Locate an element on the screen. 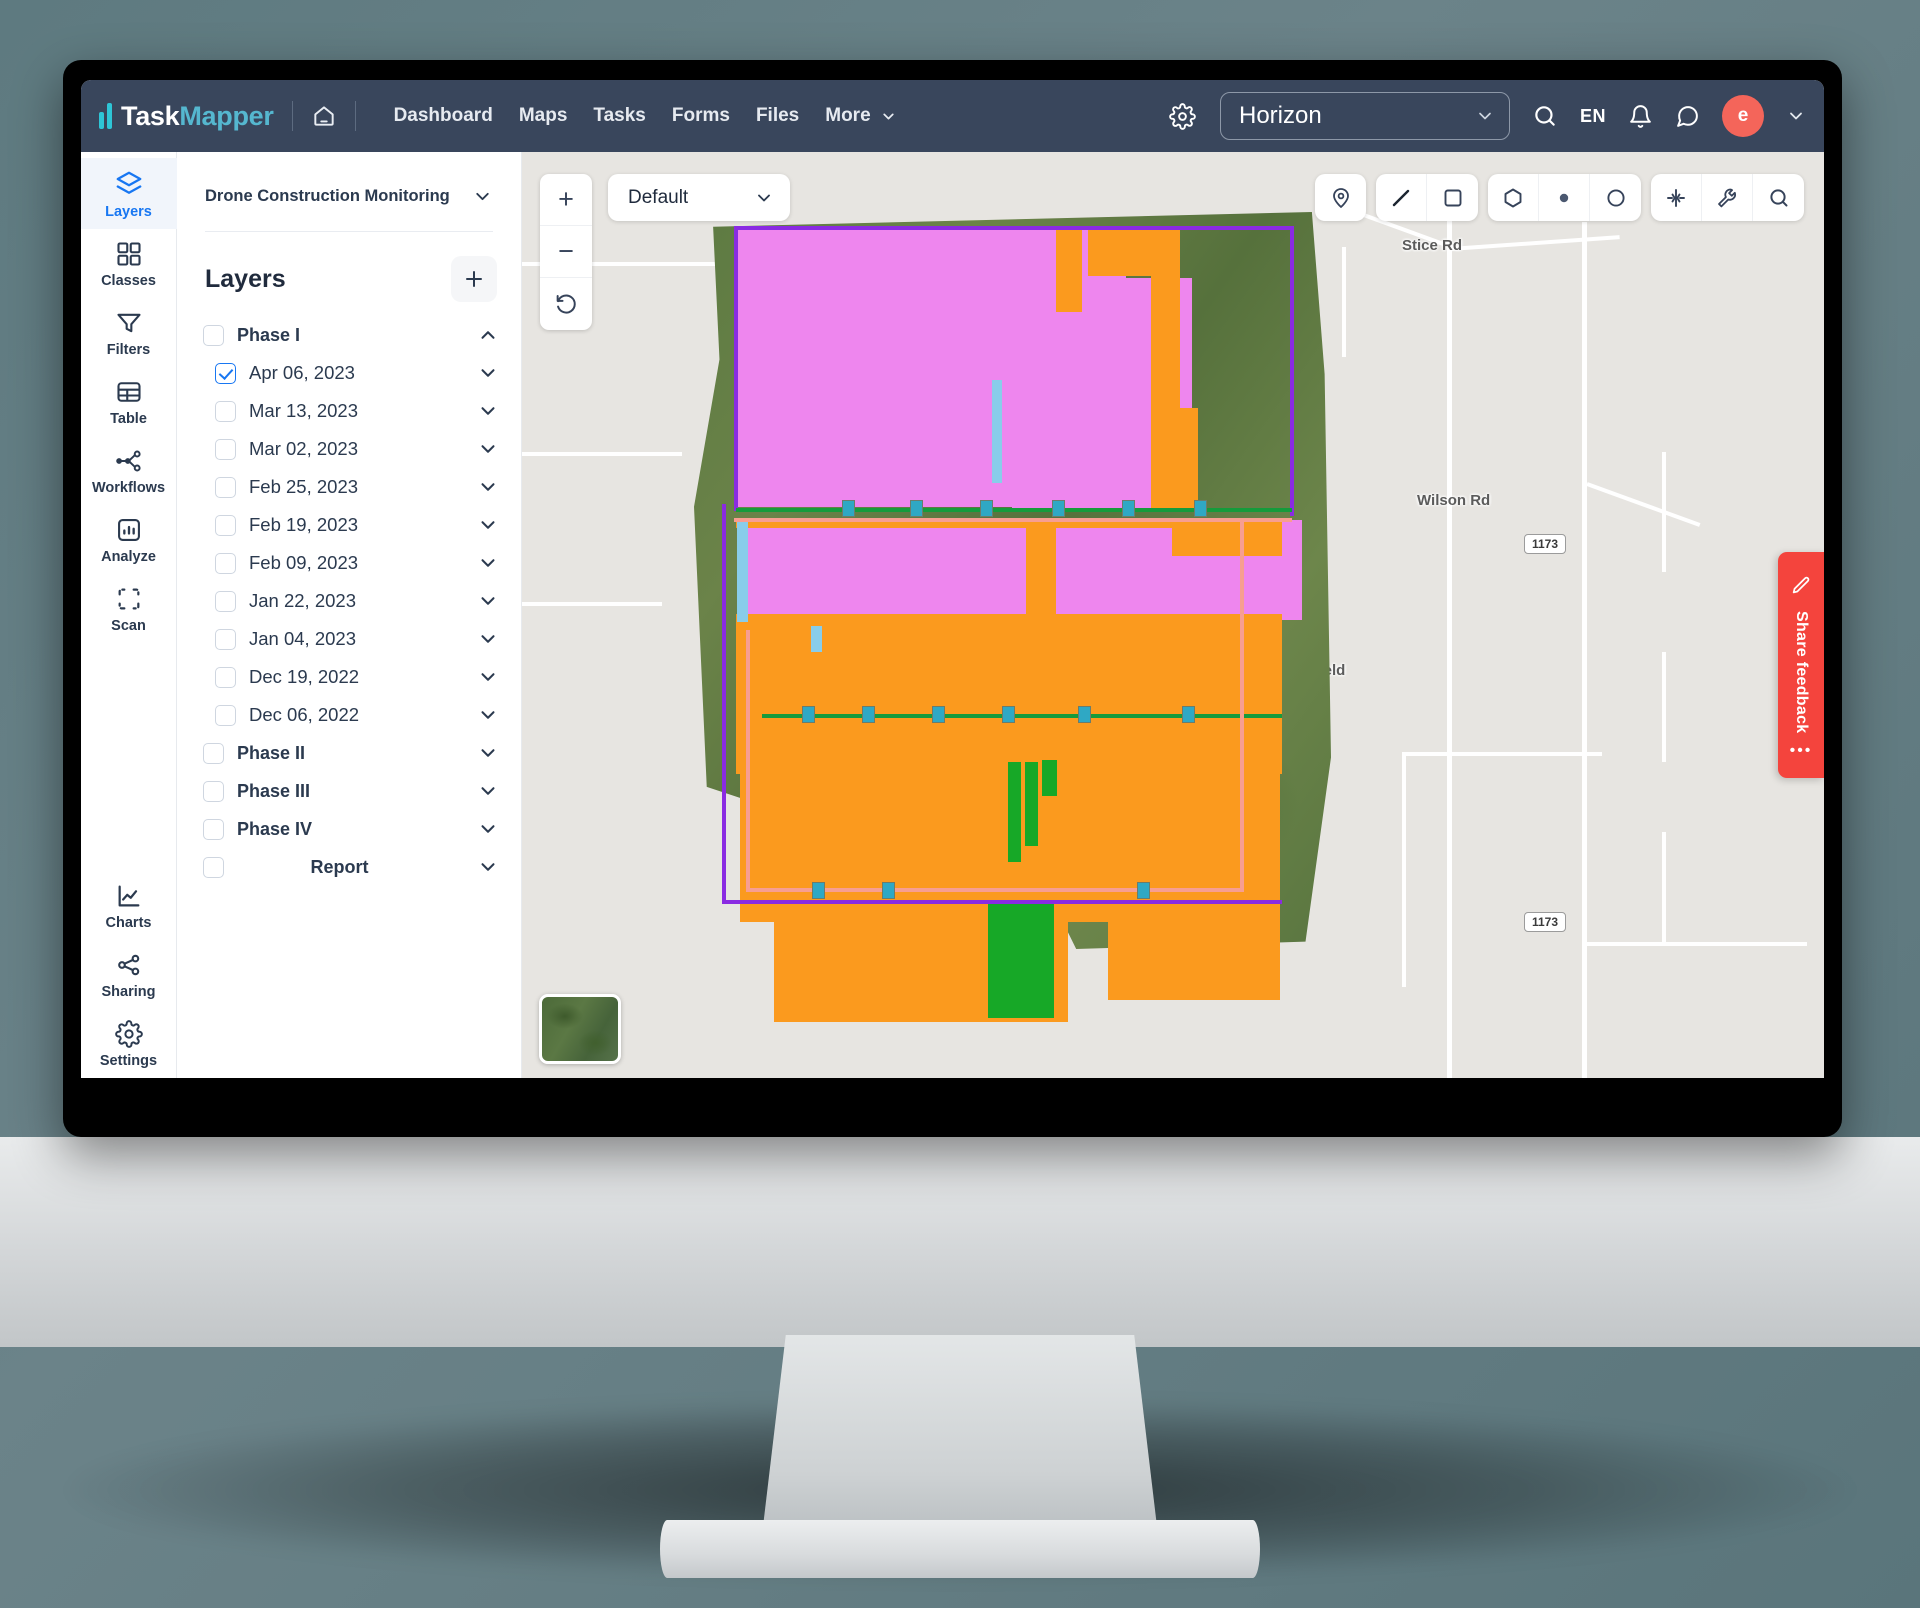 The image size is (1920, 1608). drag-handle-dots: ••• is located at coordinates (1801, 751).